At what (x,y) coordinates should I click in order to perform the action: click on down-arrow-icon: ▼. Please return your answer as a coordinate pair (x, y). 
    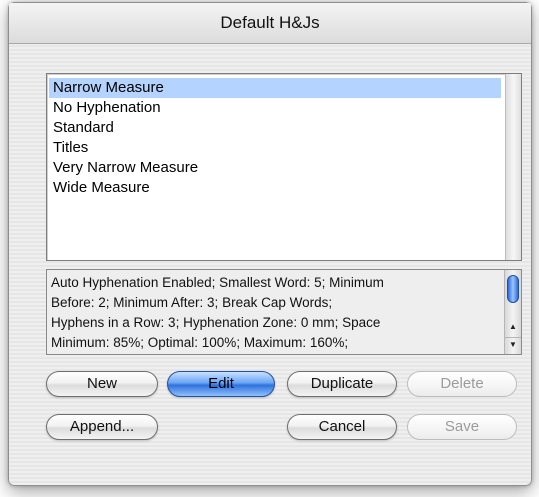
    Looking at the image, I should click on (513, 344).